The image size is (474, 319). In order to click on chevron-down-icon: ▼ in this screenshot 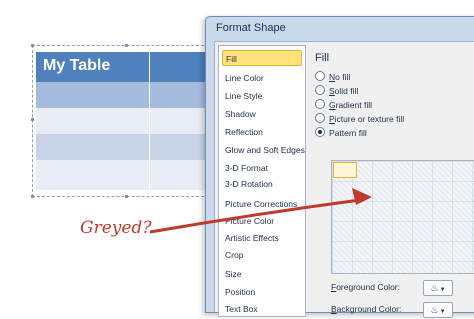, I will do `click(442, 312)`.